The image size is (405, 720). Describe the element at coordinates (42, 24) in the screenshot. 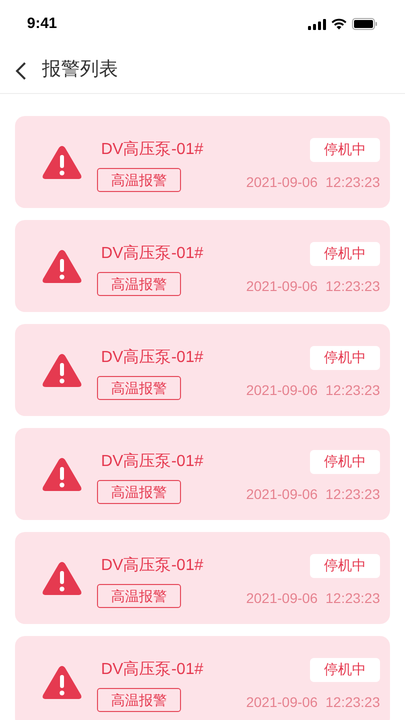

I see `status-time: 9:41` at that location.